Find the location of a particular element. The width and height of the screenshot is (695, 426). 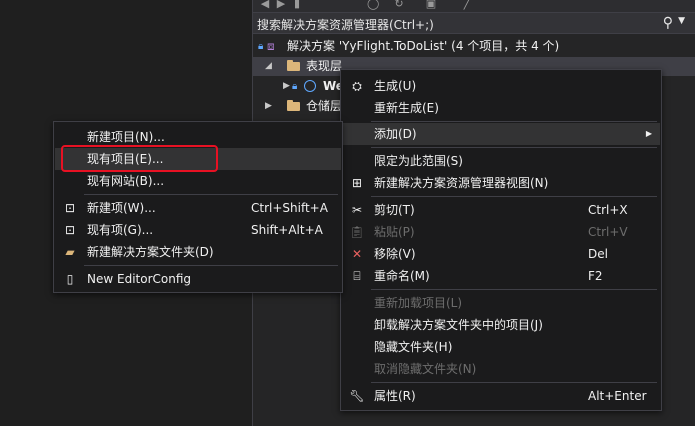

menu-item-unhide: 取消隐藏文件夹(N) is located at coordinates (425, 369).